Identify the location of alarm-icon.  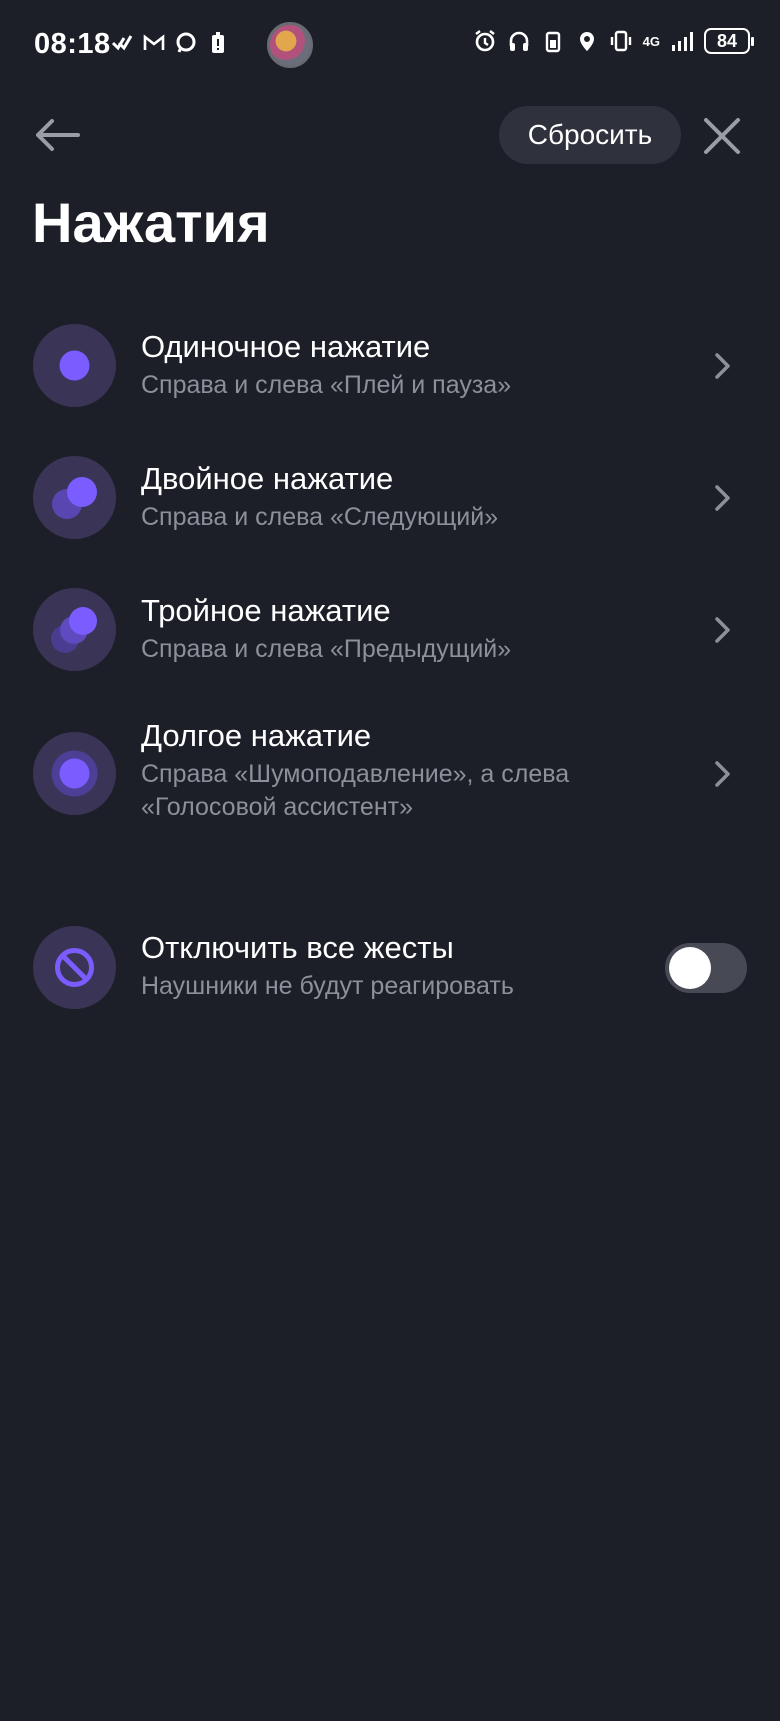
(484, 41).